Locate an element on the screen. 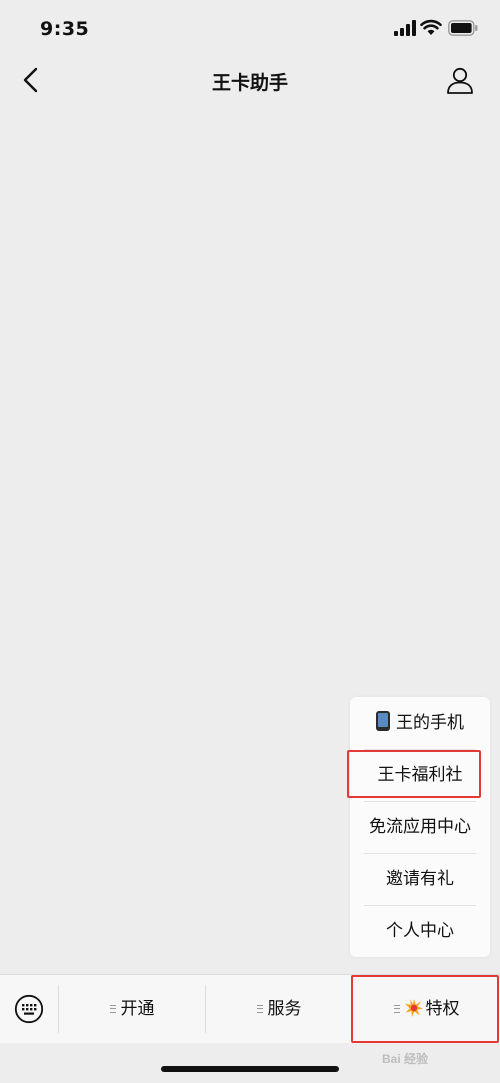 The width and height of the screenshot is (500, 1083). home-indicator is located at coordinates (250, 1069).